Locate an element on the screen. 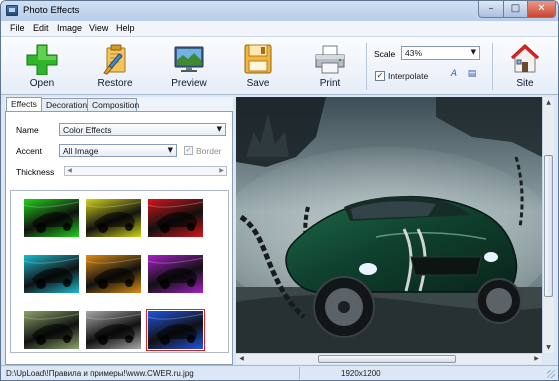  close-button: ✕ is located at coordinates (541, 9).